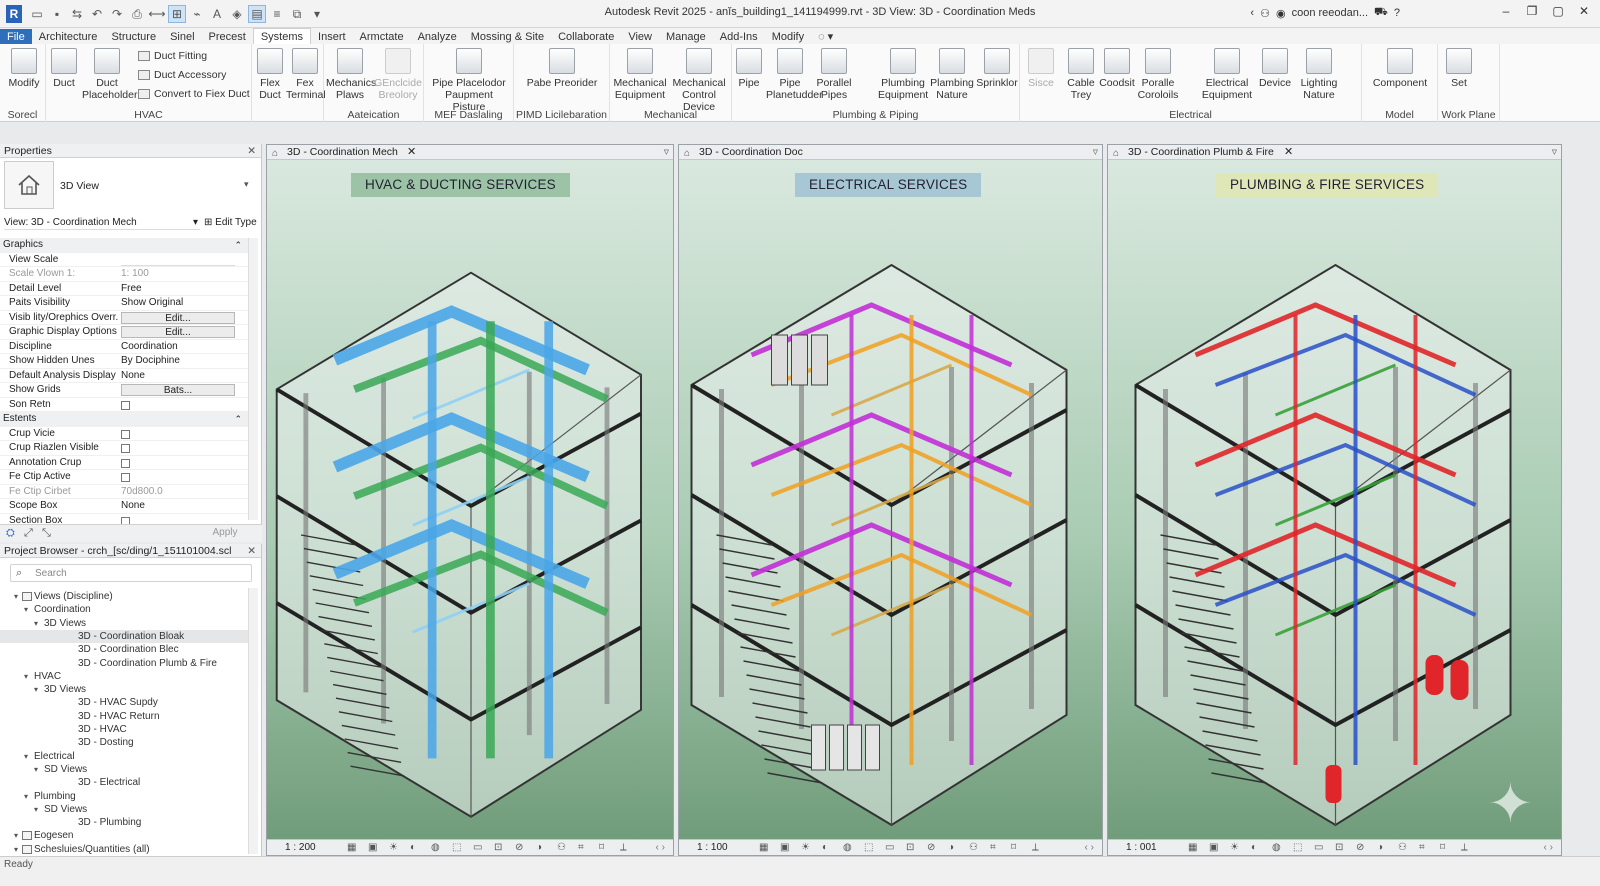  I want to click on type-dropdown-icon: ▾, so click(246, 184).